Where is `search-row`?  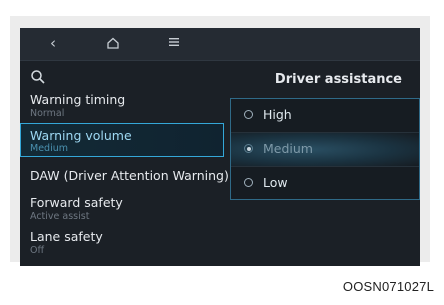
search-row is located at coordinates (122, 77).